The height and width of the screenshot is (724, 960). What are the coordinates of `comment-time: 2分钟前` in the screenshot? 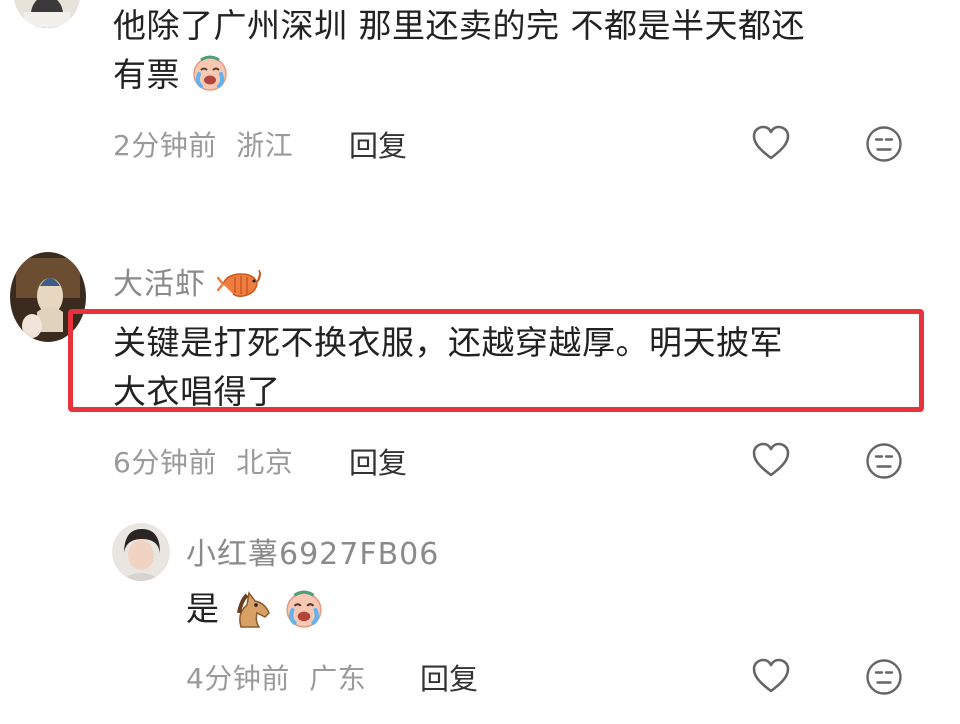 It's located at (165, 145).